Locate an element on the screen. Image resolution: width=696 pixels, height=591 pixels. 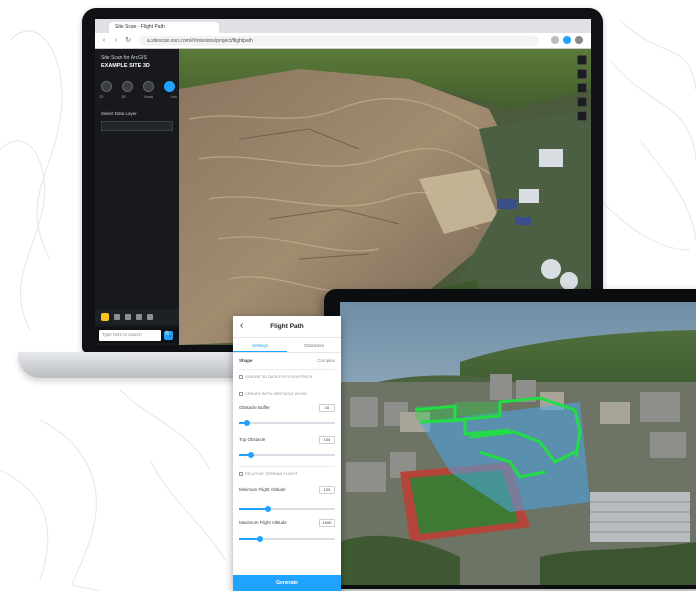
max-altitude-input: 1000 is located at coordinates (327, 523).